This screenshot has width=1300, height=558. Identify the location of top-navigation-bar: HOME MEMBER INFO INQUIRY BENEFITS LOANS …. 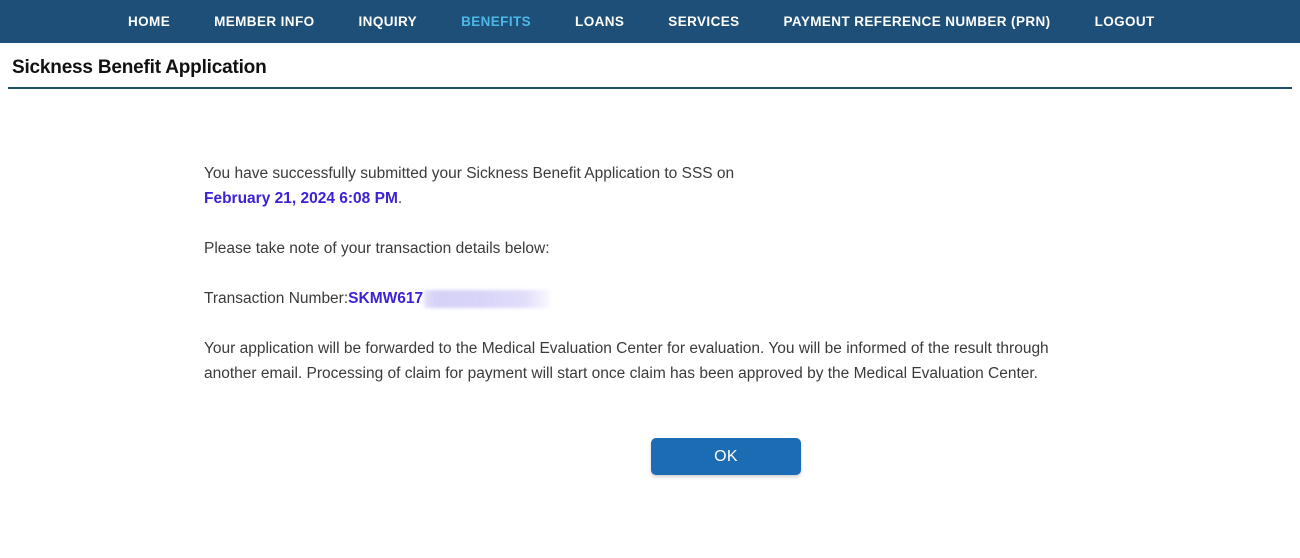
(650, 21).